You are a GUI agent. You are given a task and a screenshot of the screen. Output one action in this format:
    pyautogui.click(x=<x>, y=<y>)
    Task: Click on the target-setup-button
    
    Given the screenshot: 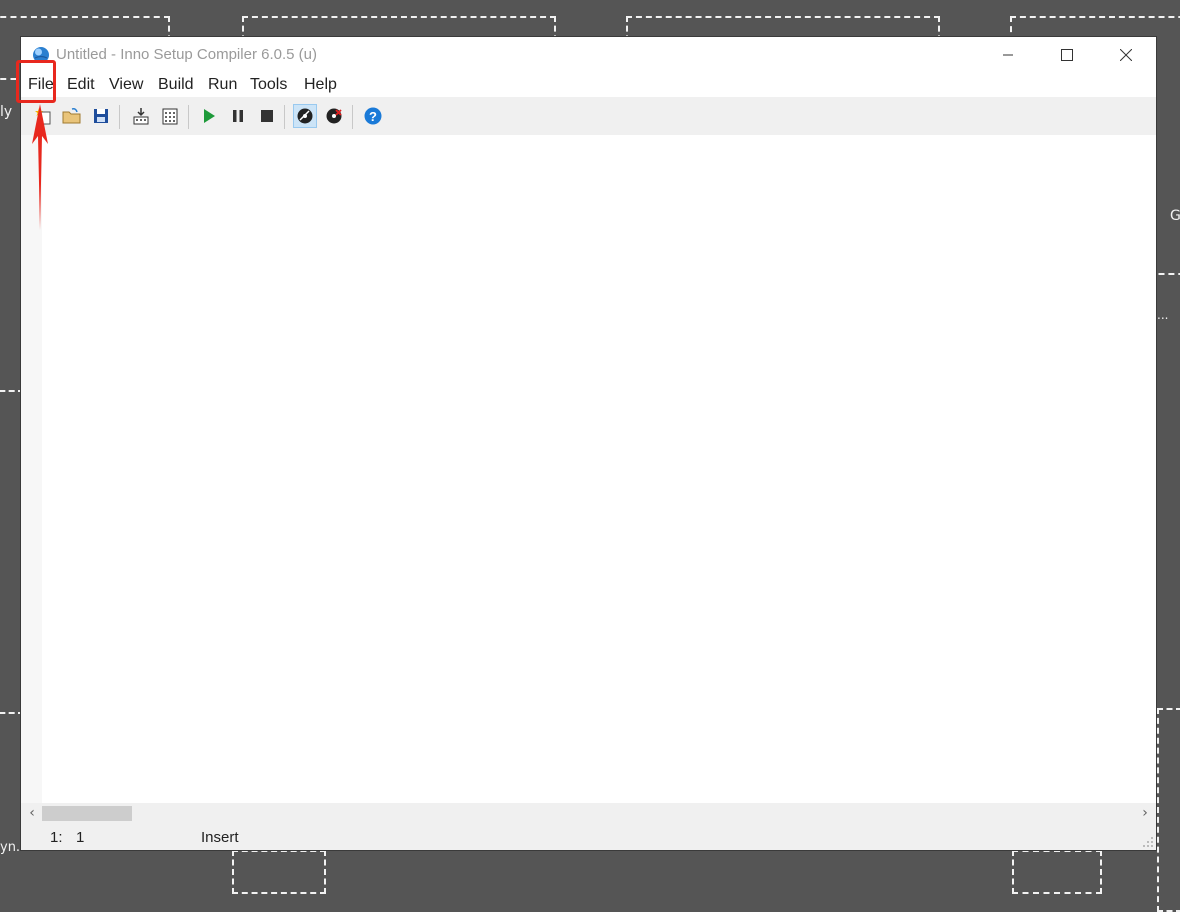 What is the action you would take?
    pyautogui.click(x=305, y=116)
    